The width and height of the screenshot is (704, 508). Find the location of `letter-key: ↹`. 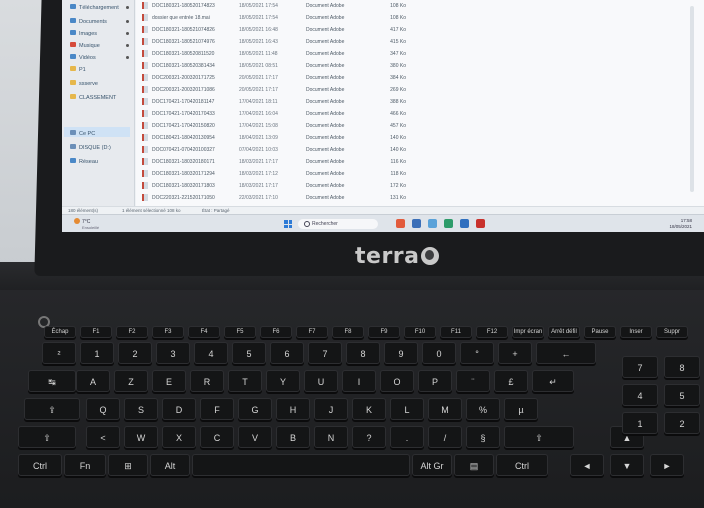

letter-key: ↹ is located at coordinates (52, 381).